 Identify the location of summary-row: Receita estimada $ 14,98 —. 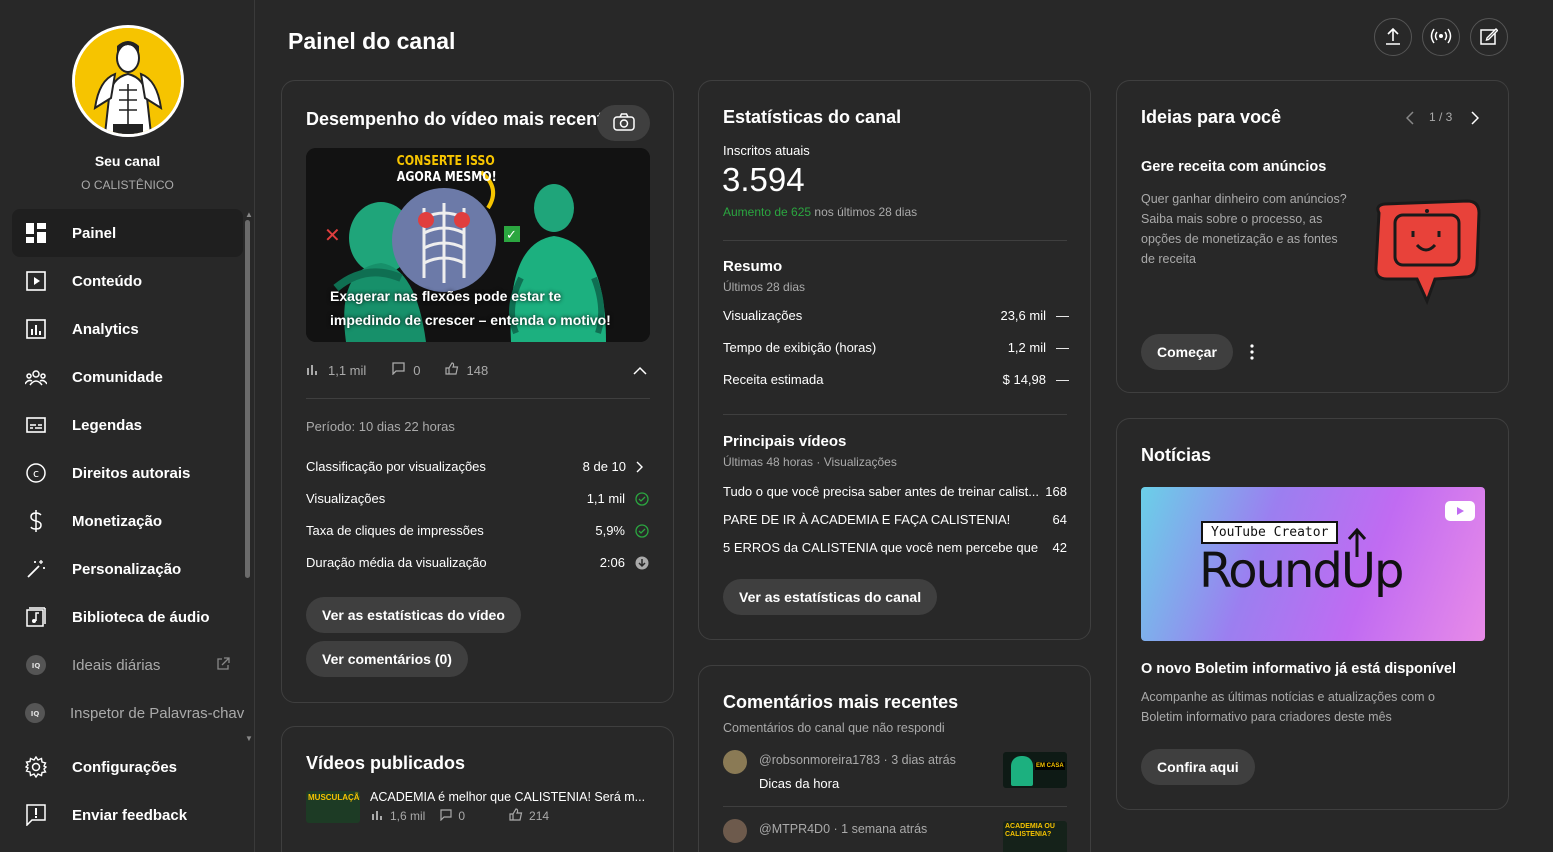
(896, 379).